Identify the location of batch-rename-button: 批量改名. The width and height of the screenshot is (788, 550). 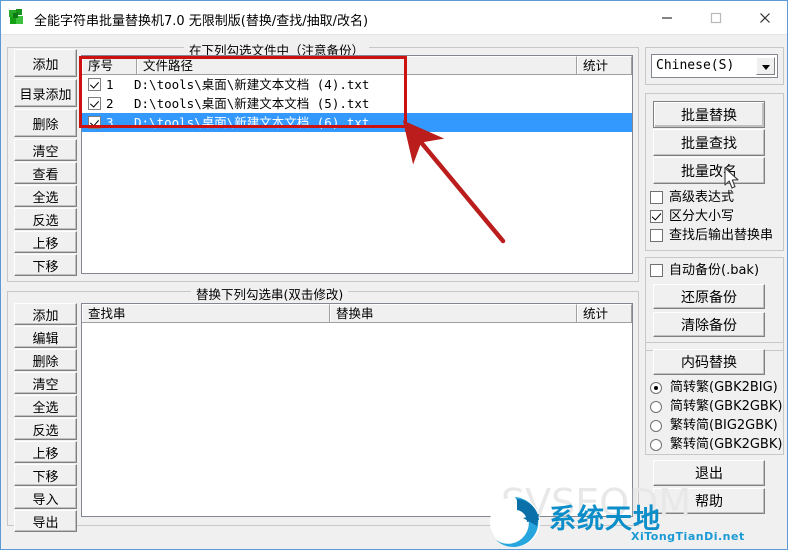
(709, 170).